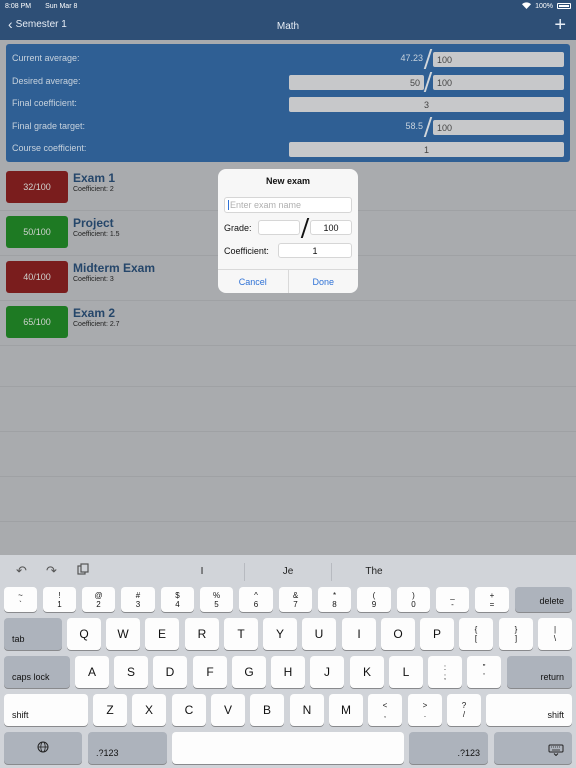  I want to click on key: ^ 6, so click(256, 599).